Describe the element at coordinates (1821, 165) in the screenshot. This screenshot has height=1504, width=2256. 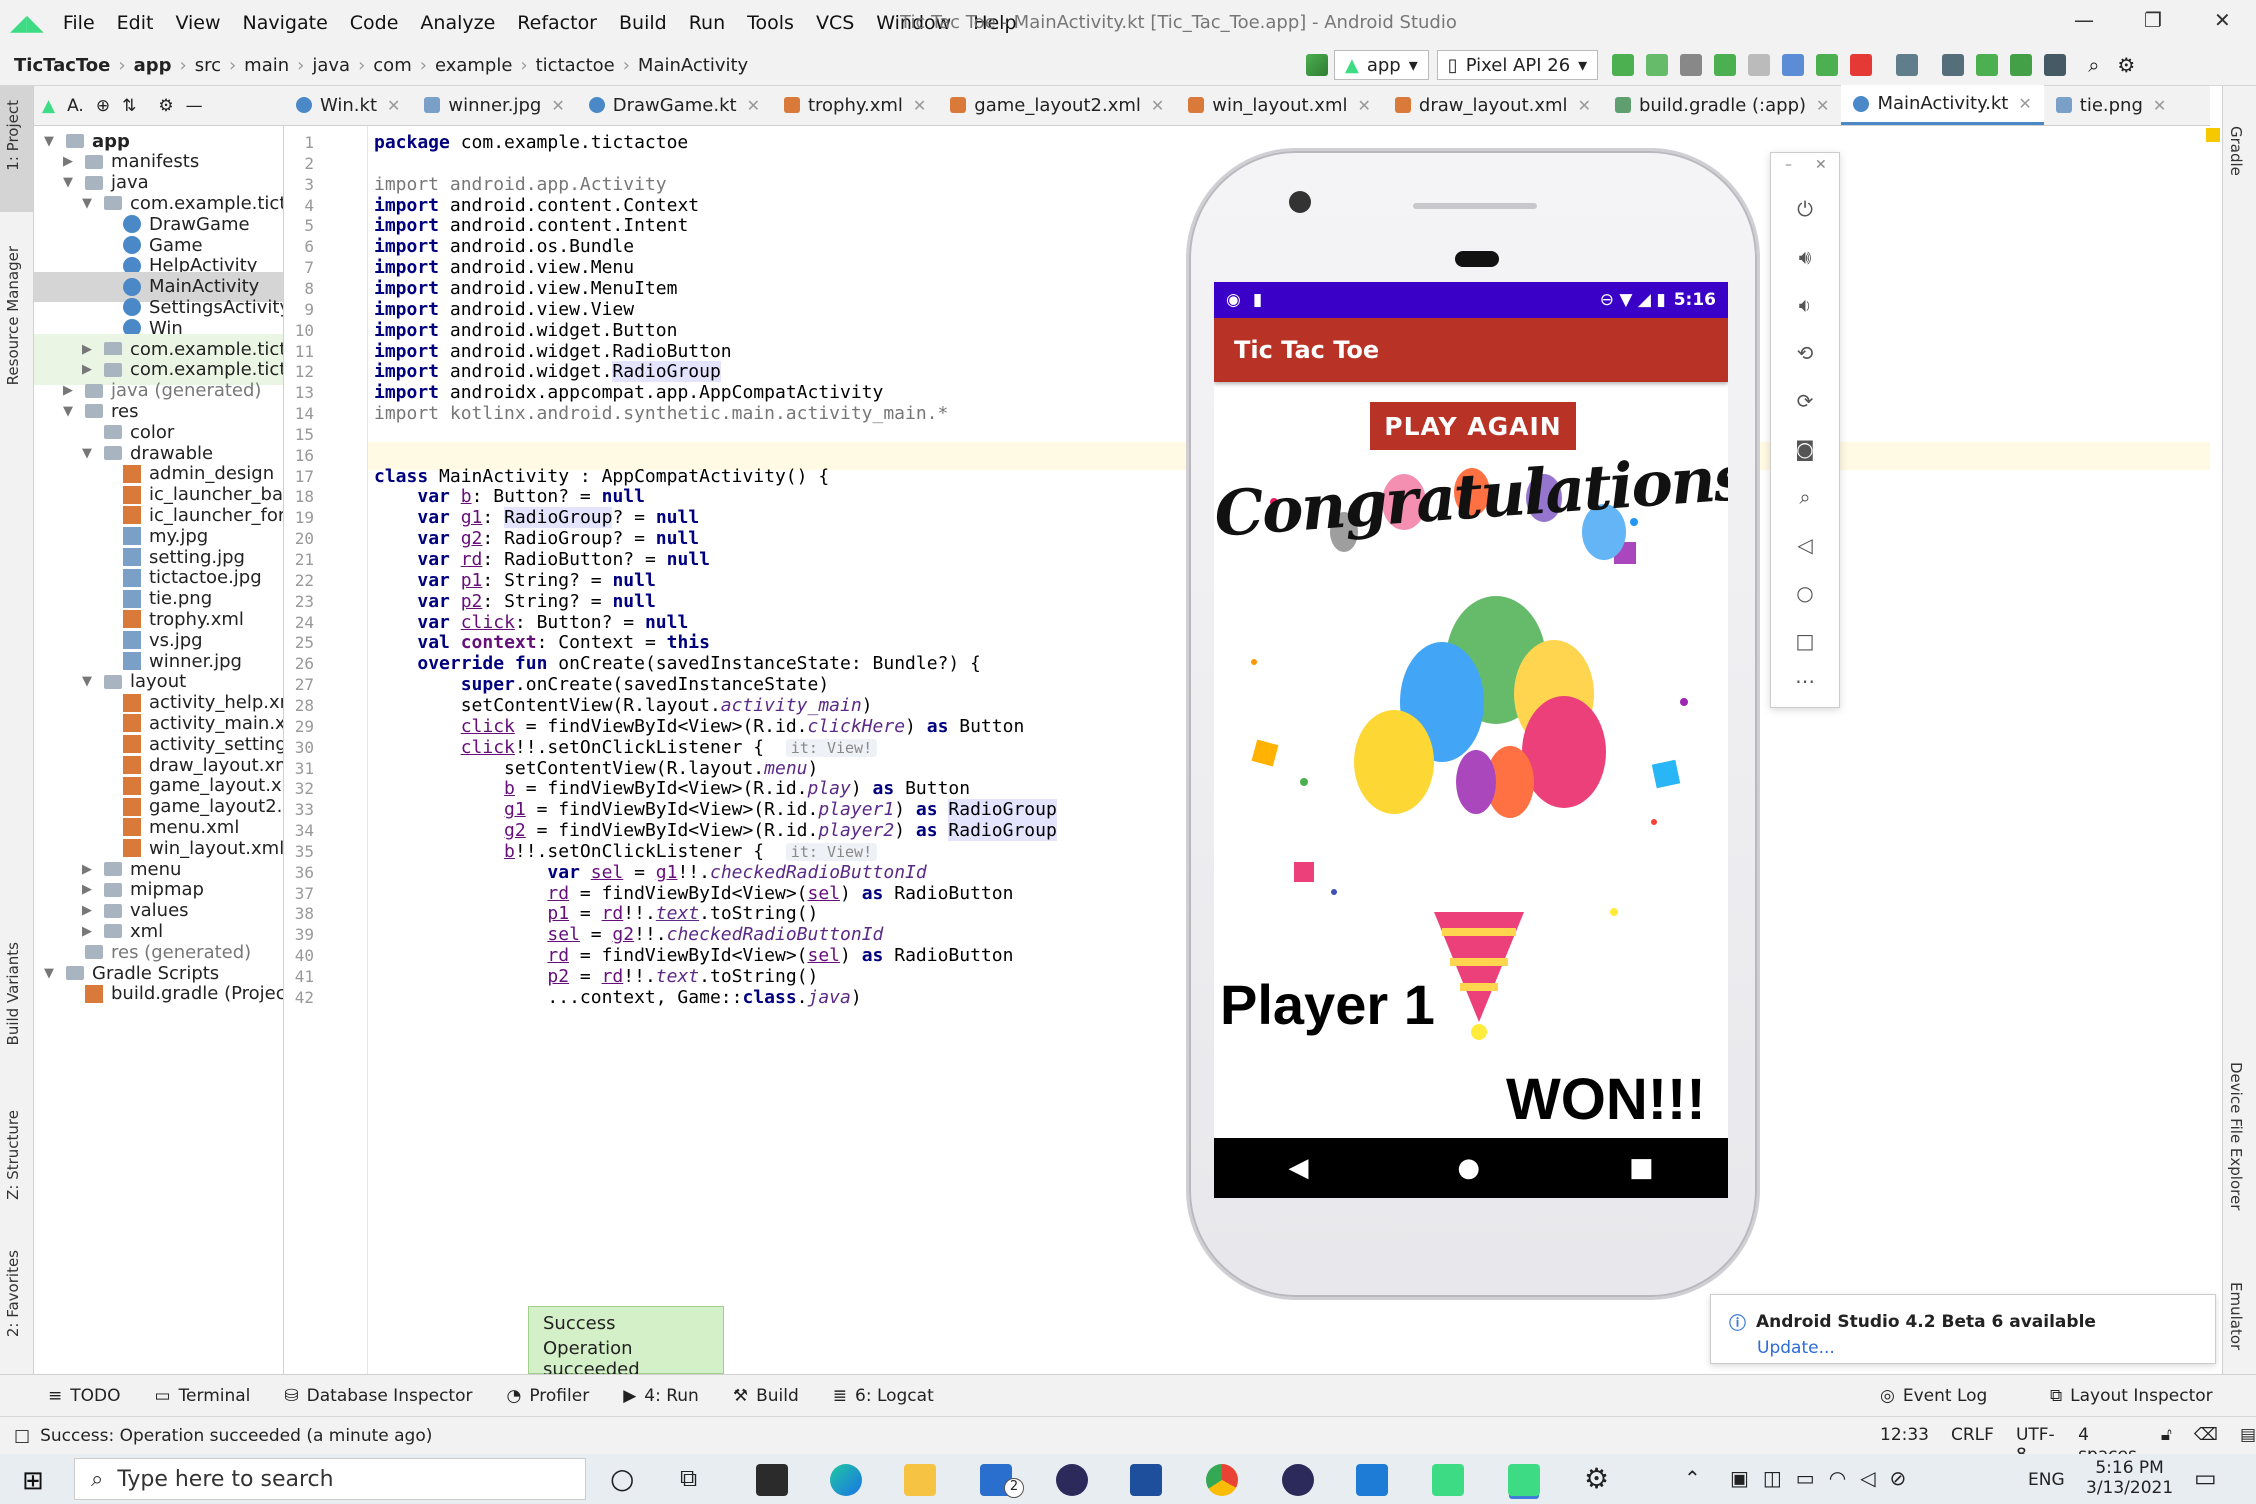
I see `panel-close-icon: ✕` at that location.